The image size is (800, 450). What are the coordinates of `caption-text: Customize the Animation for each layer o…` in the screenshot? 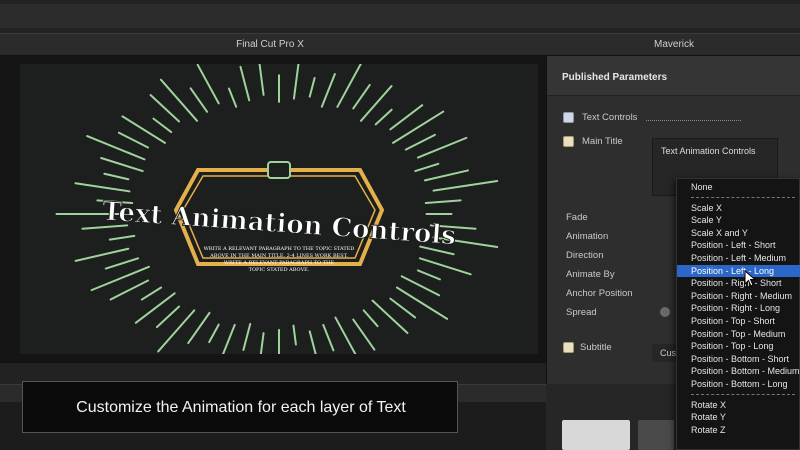 It's located at (241, 407).